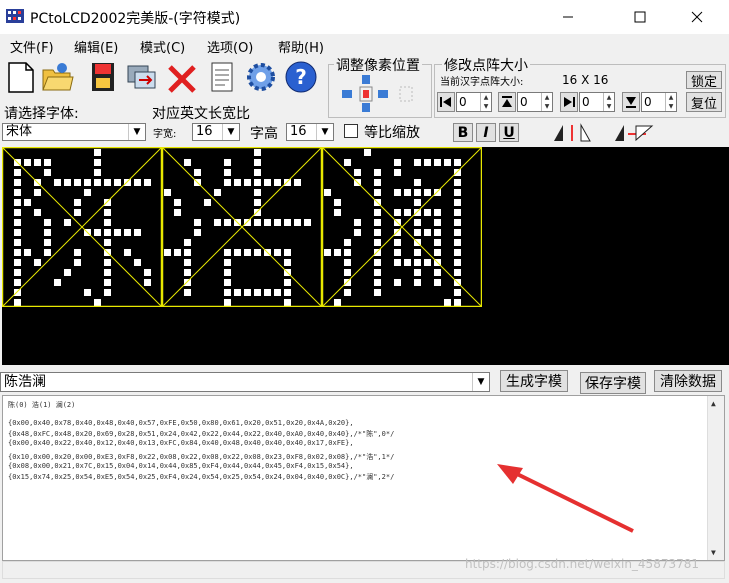 Image resolution: width=729 pixels, height=583 pixels. Describe the element at coordinates (446, 102) in the screenshot. I see `shrink-left-button` at that location.